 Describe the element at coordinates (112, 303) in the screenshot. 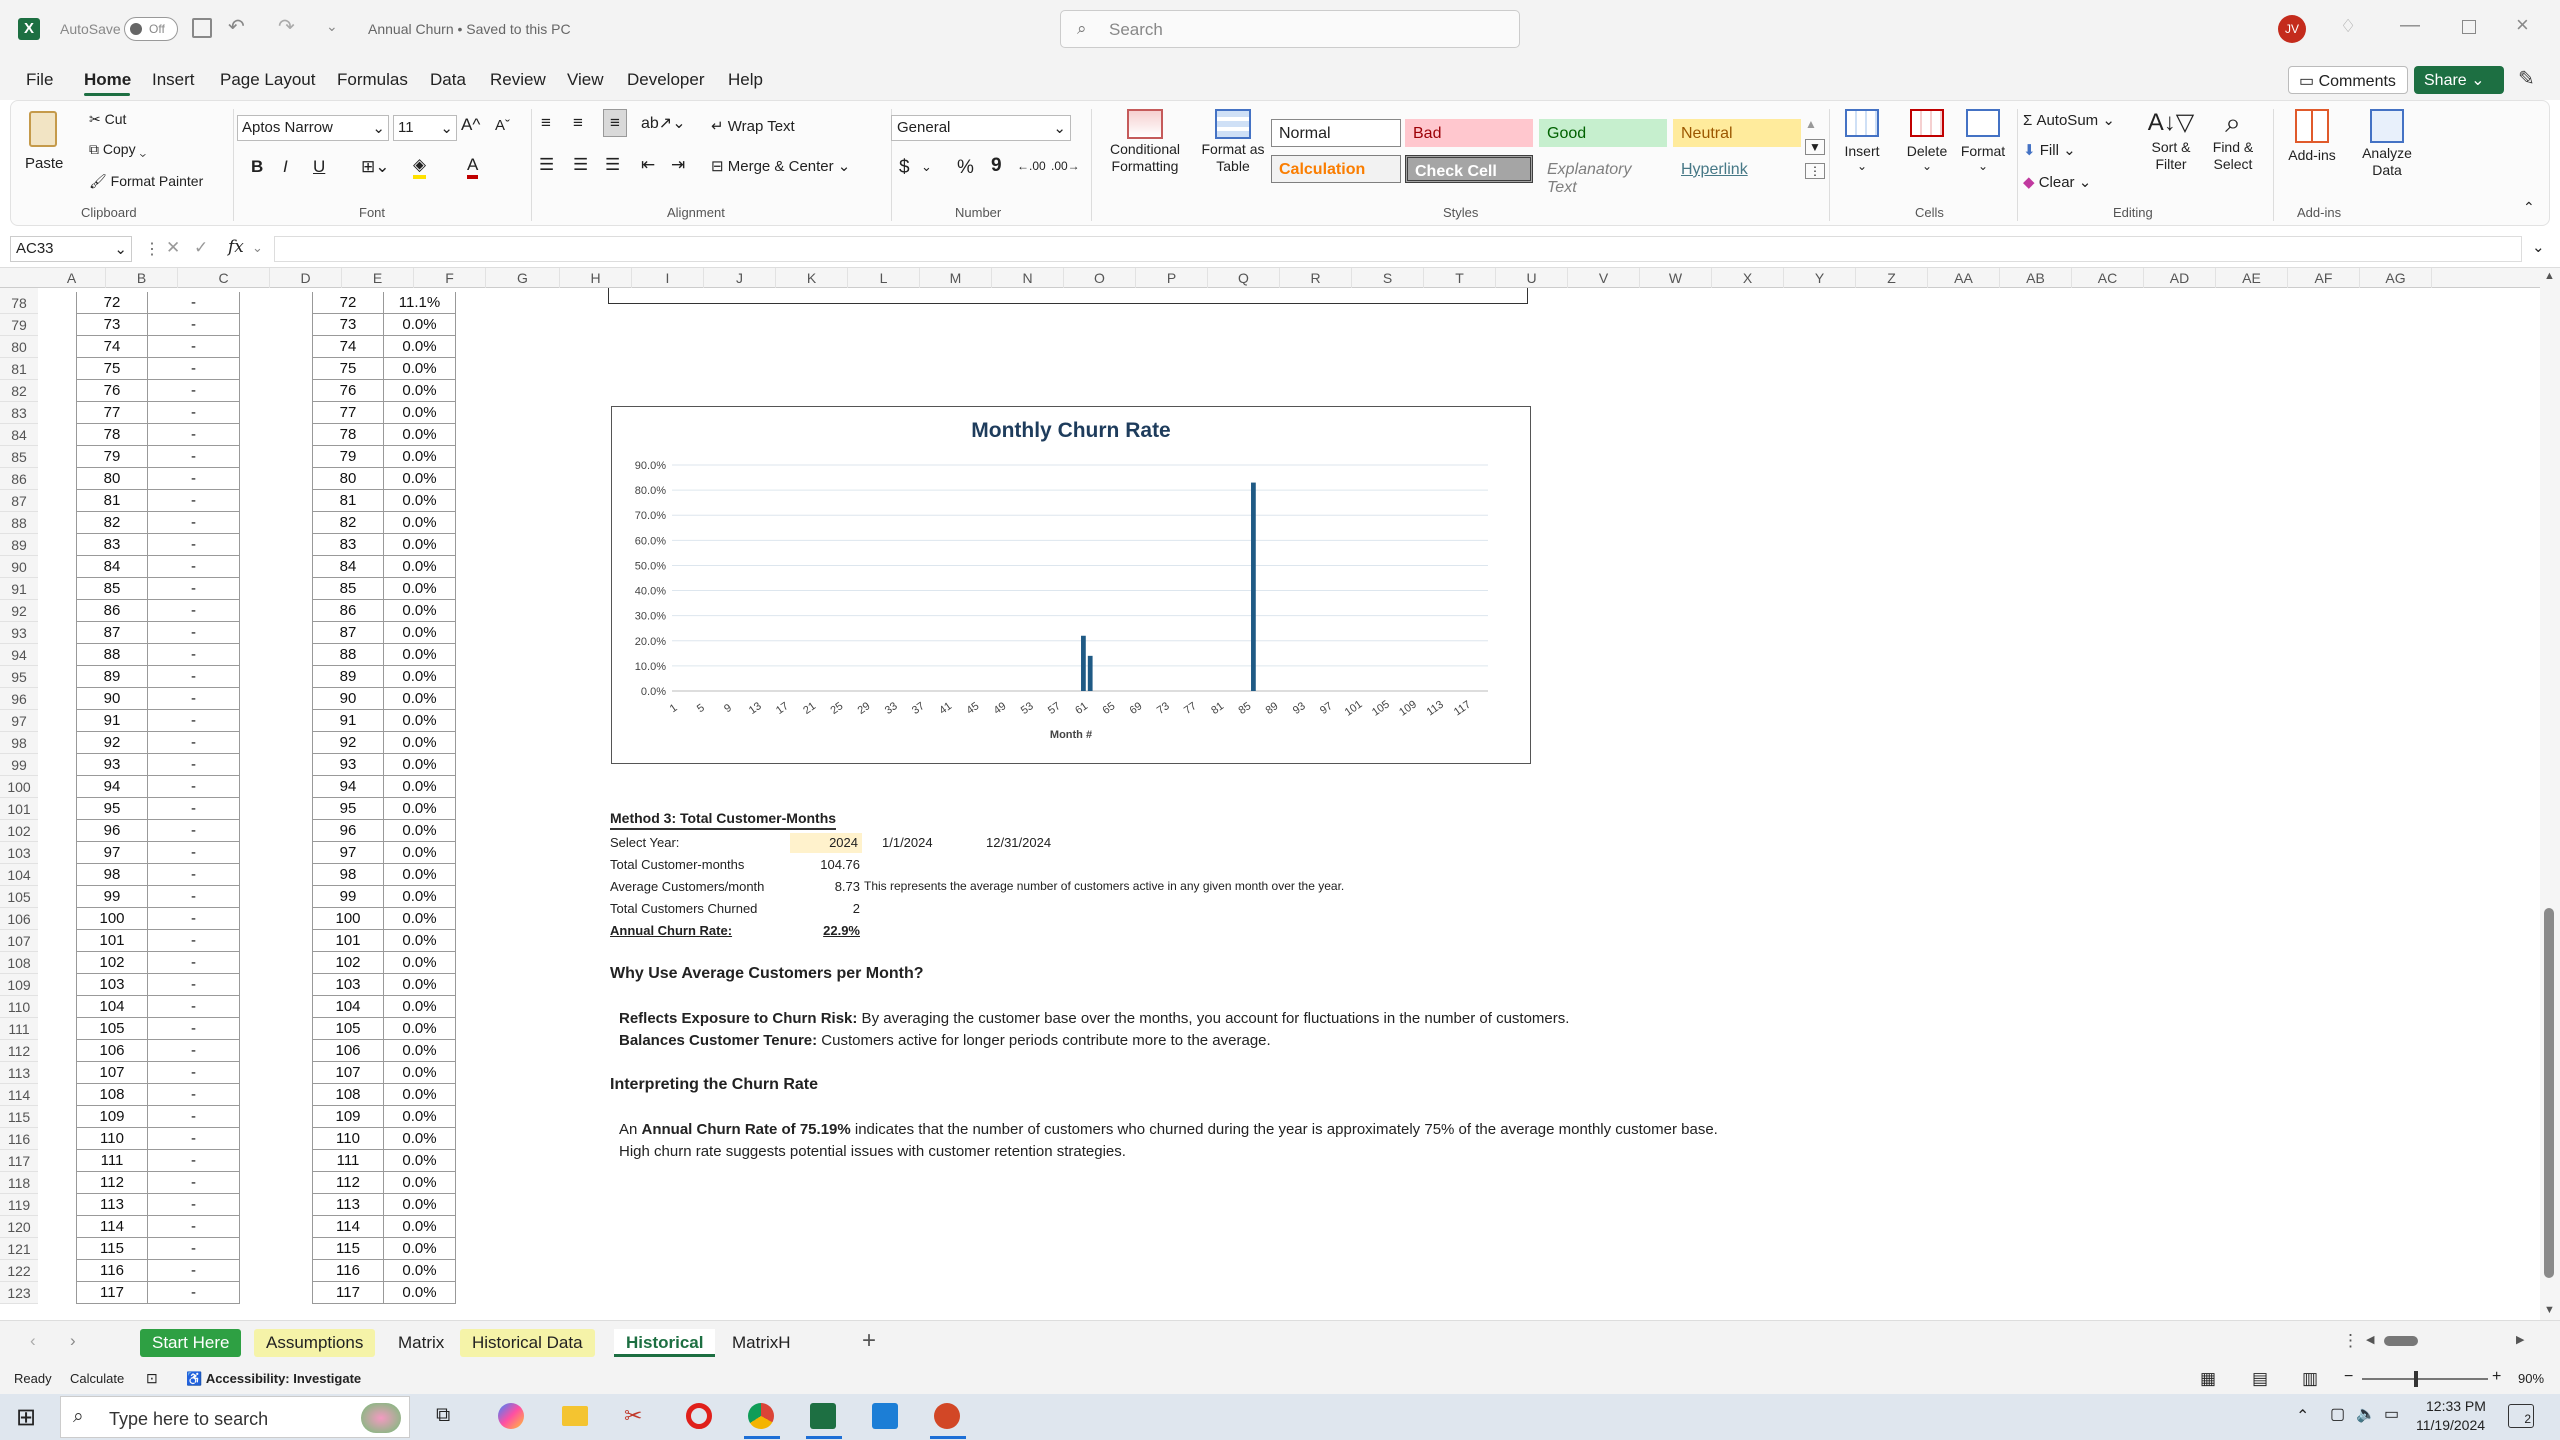

I see `cell-month: 72` at that location.